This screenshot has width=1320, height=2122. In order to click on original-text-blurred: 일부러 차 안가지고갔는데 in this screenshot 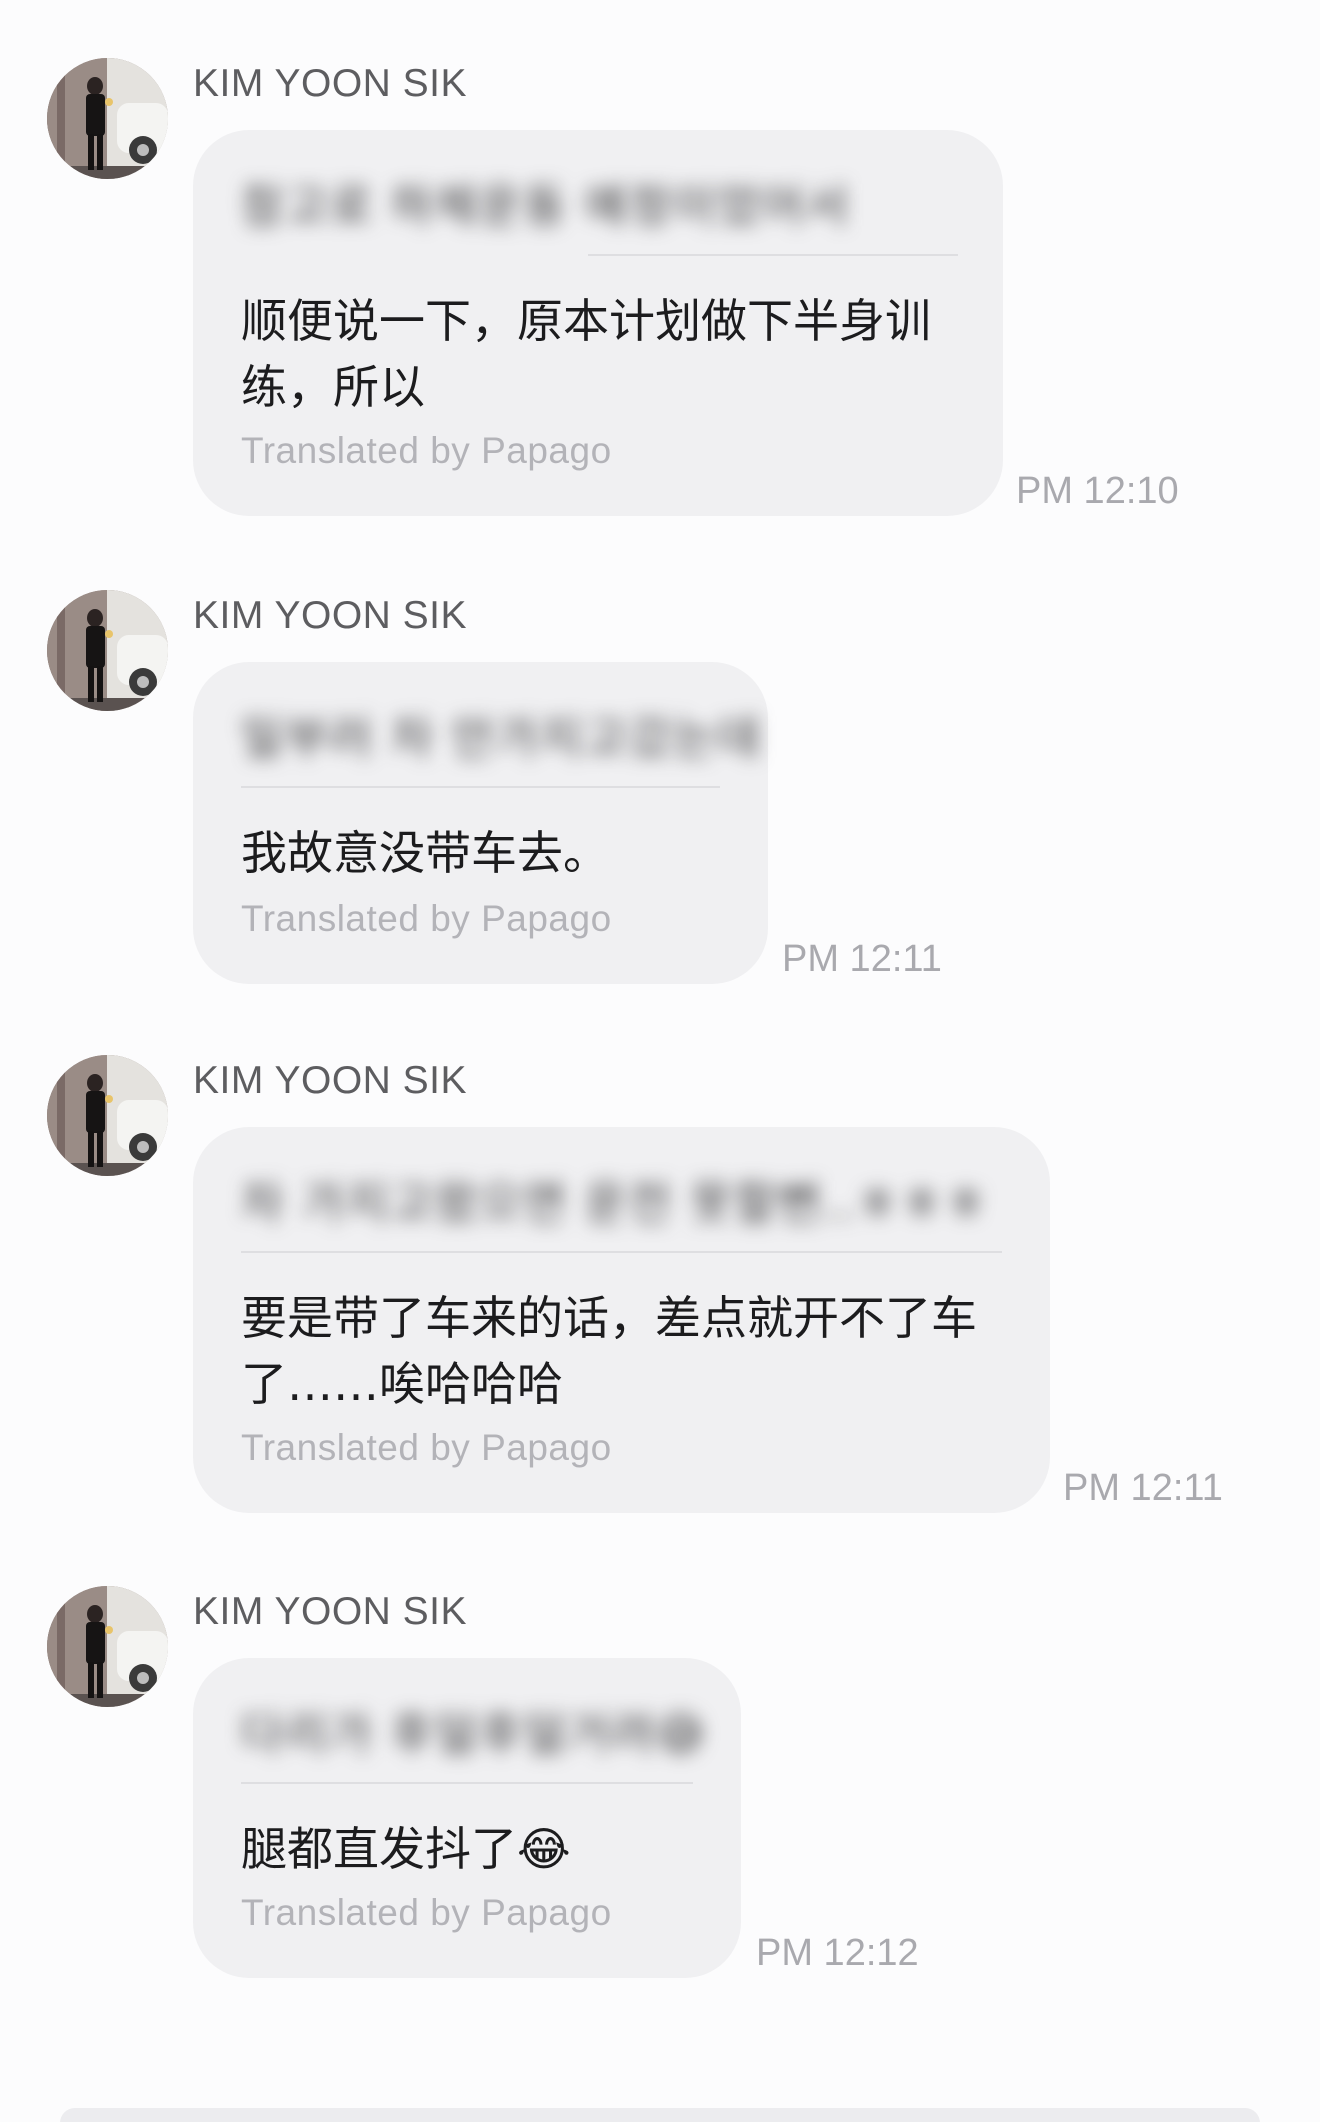, I will do `click(501, 738)`.